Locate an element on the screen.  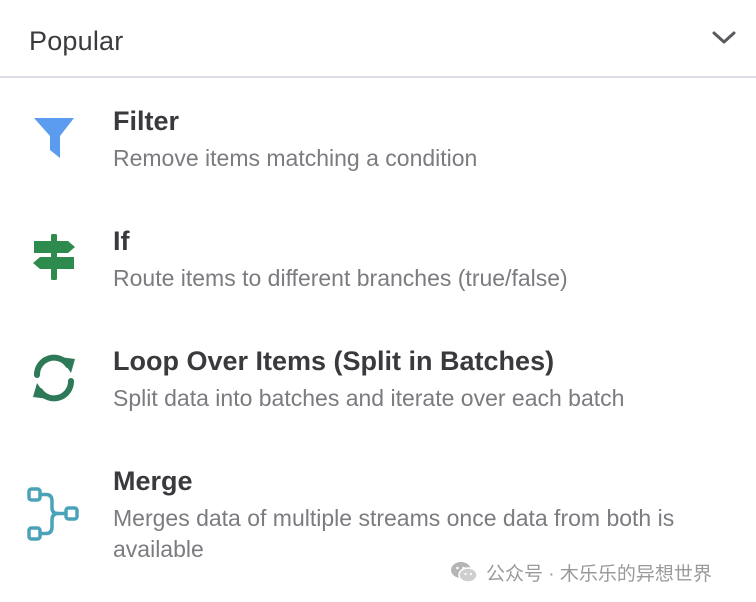
node-title: Loop Over Items (Split in Batches) is located at coordinates (334, 361).